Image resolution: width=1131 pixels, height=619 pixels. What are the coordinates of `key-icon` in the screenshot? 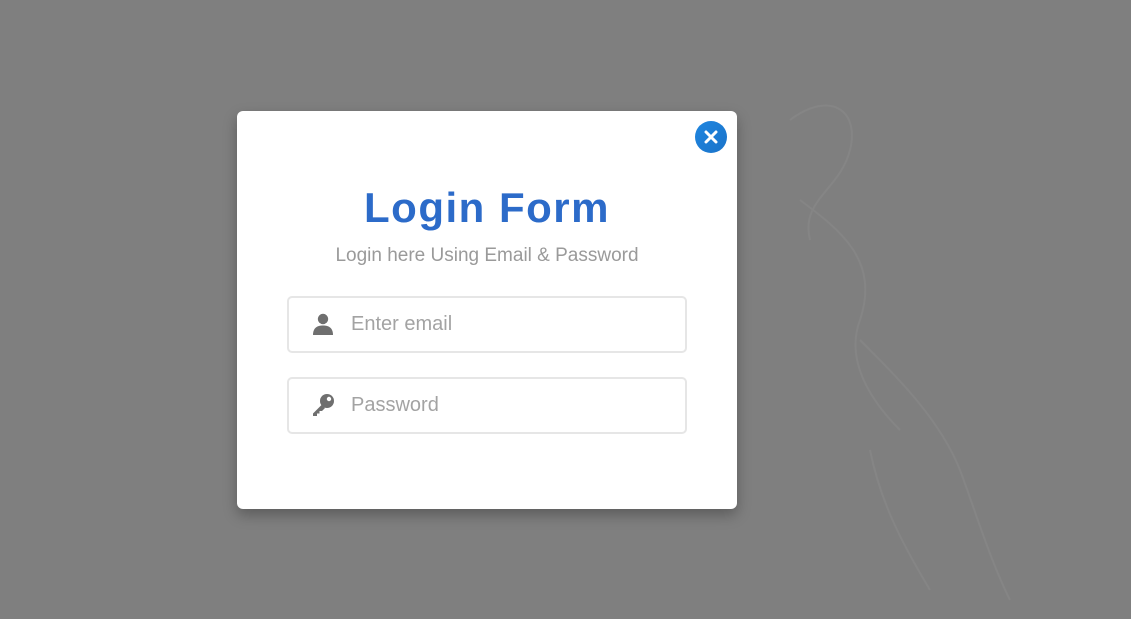 It's located at (323, 405).